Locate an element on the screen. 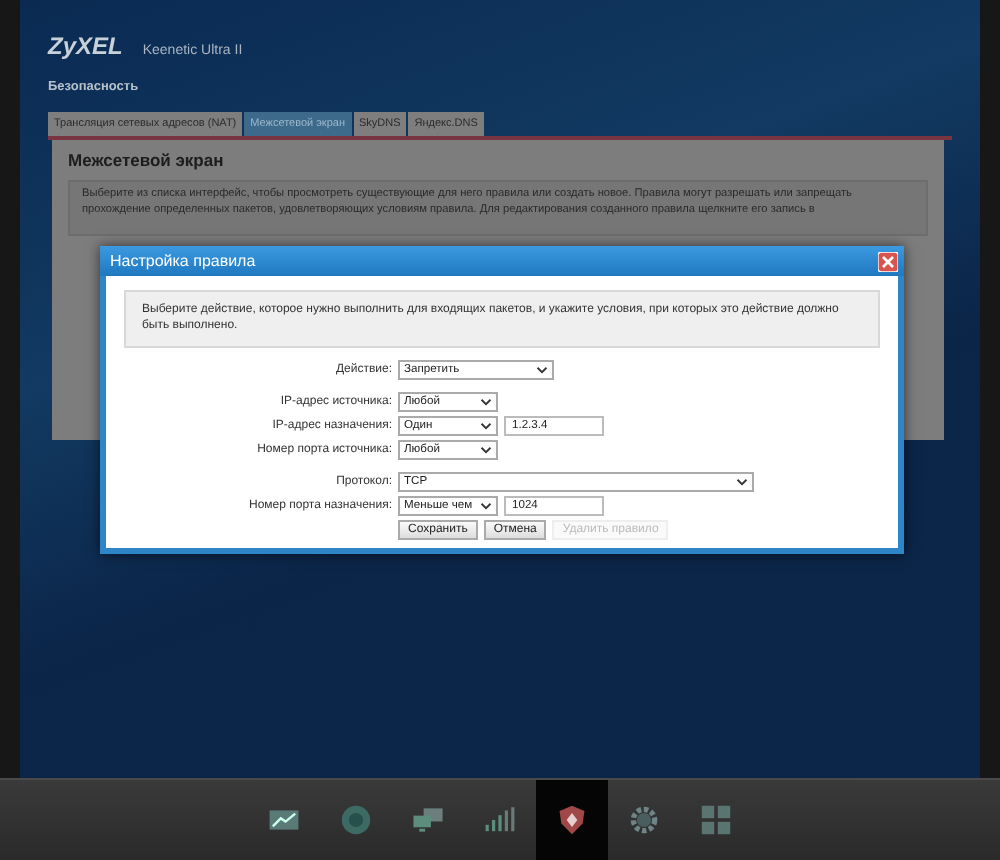 This screenshot has height=860, width=1000. signal-icon is located at coordinates (500, 820).